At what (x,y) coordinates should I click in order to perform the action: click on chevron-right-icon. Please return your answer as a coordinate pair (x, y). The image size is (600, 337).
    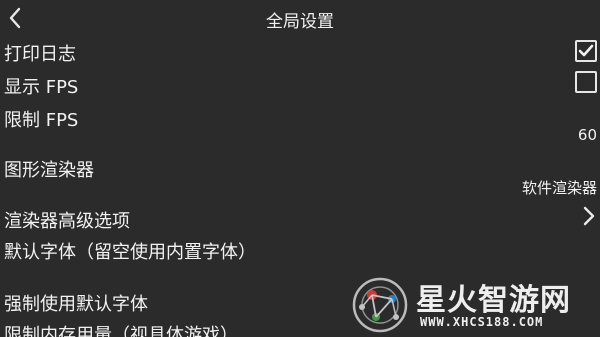
    Looking at the image, I should click on (589, 216).